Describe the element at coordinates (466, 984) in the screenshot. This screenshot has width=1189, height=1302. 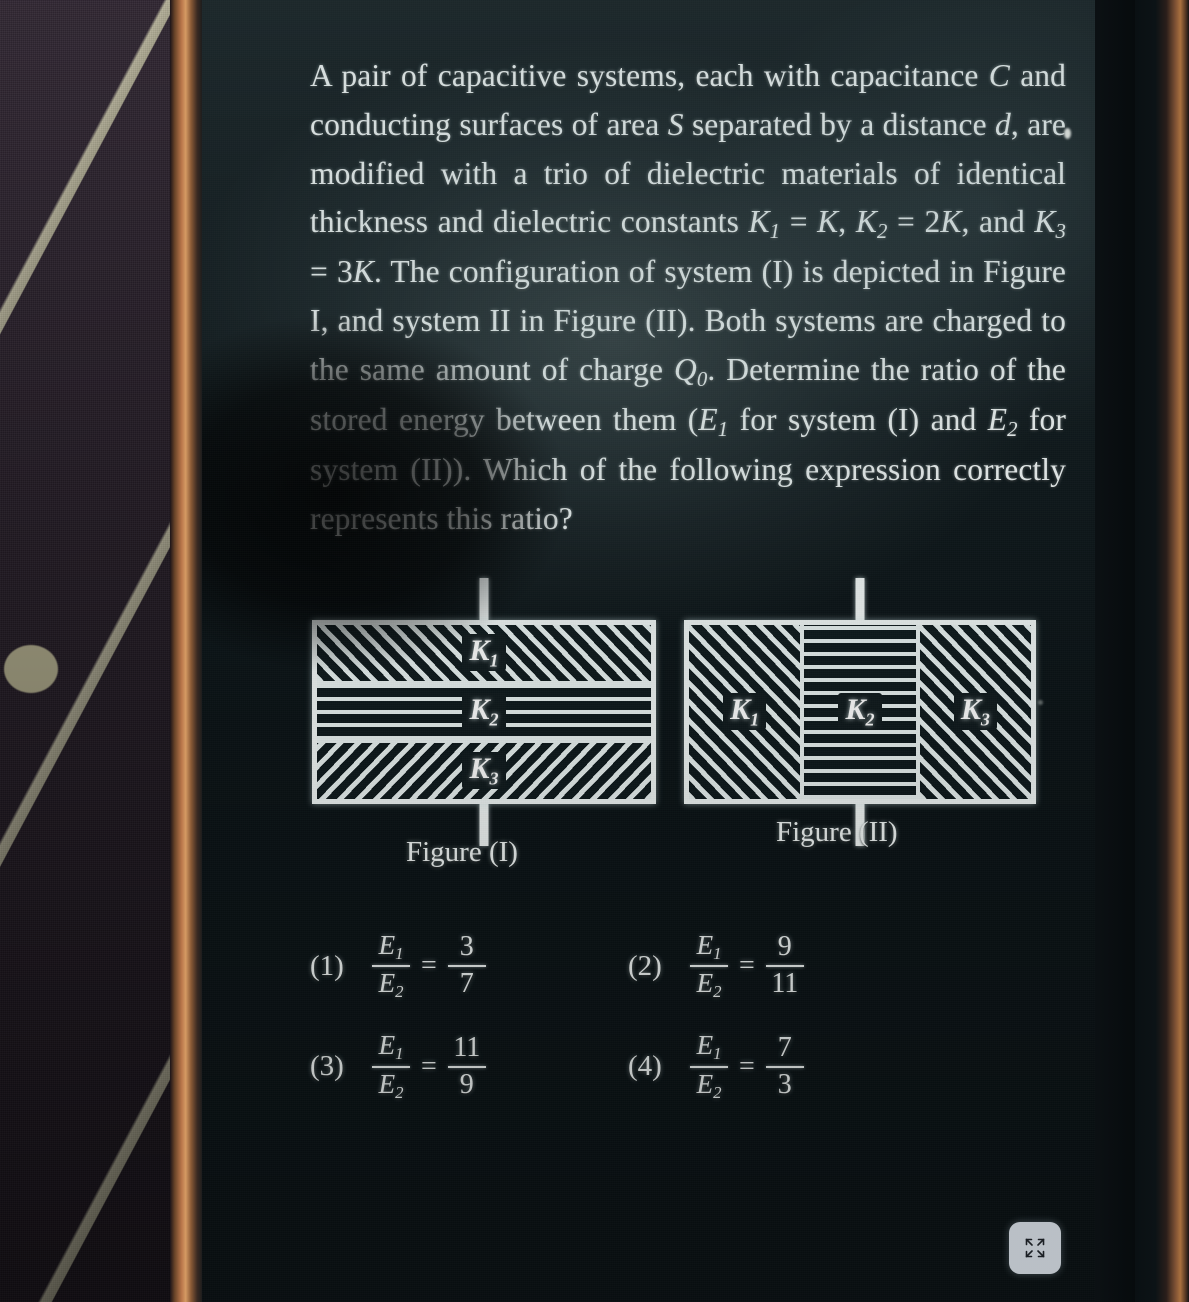
I see `fraction-denominator: 7` at that location.